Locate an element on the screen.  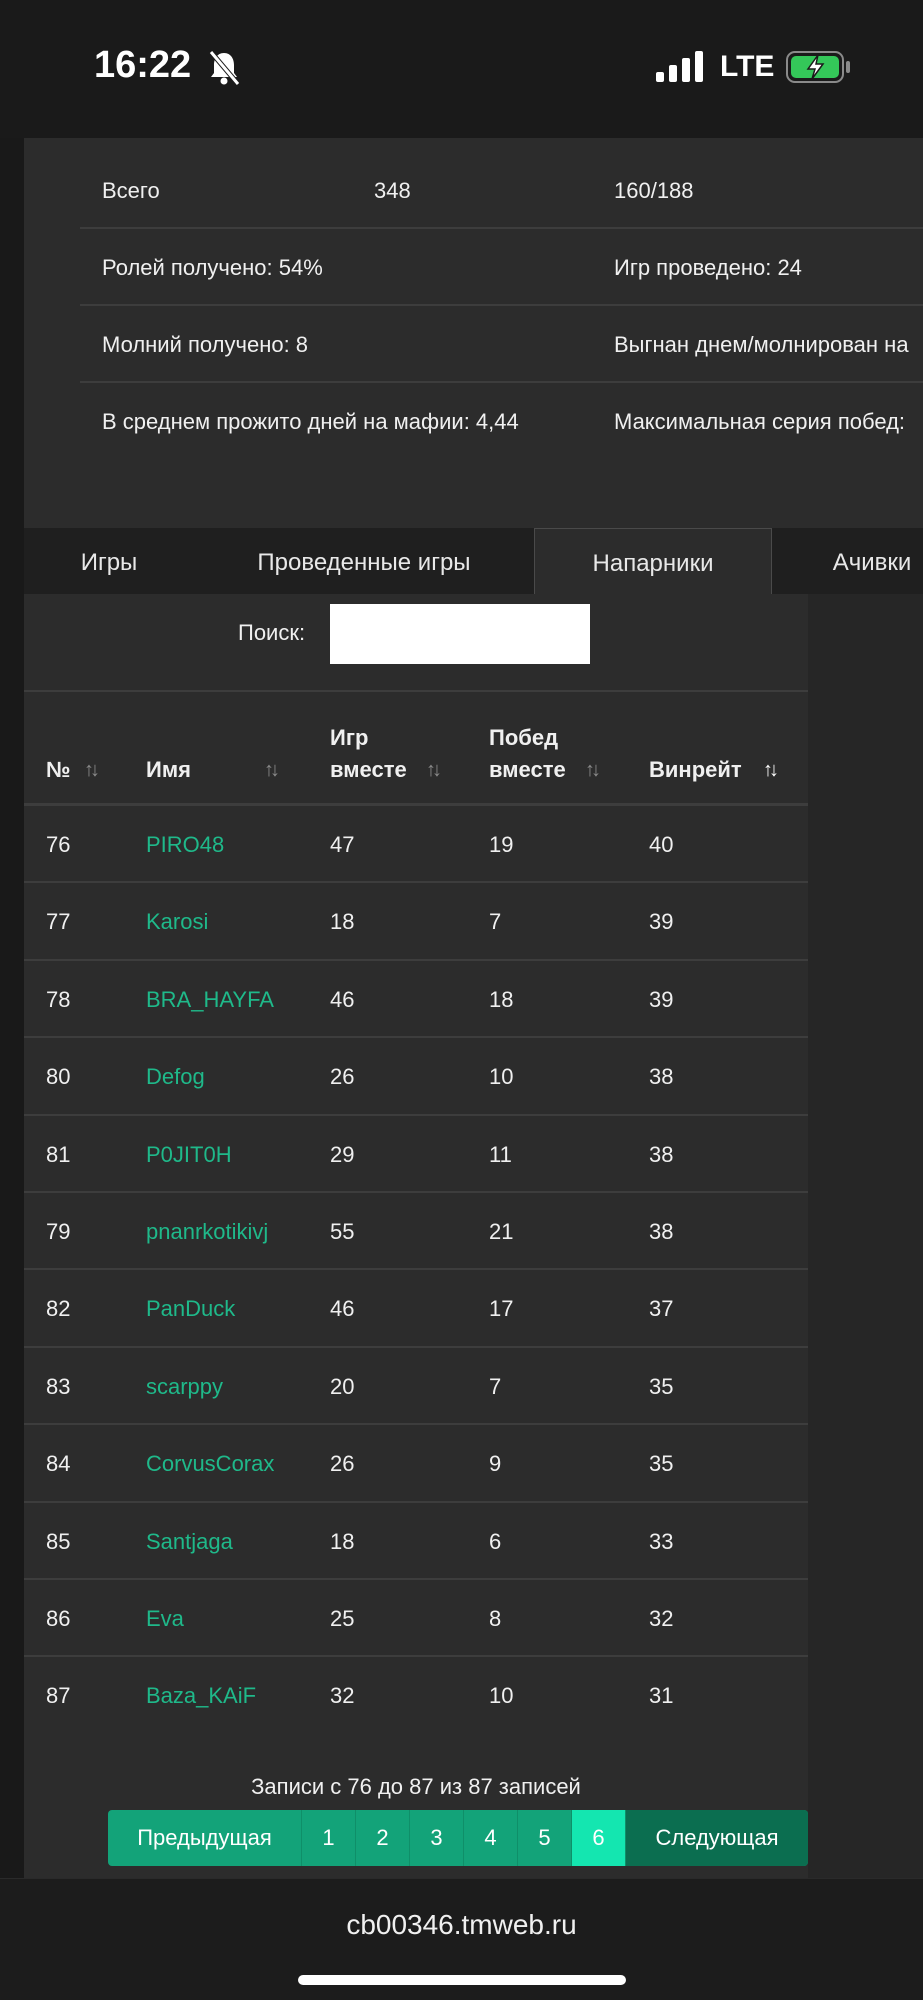
stat-value: 348 is located at coordinates (392, 190).